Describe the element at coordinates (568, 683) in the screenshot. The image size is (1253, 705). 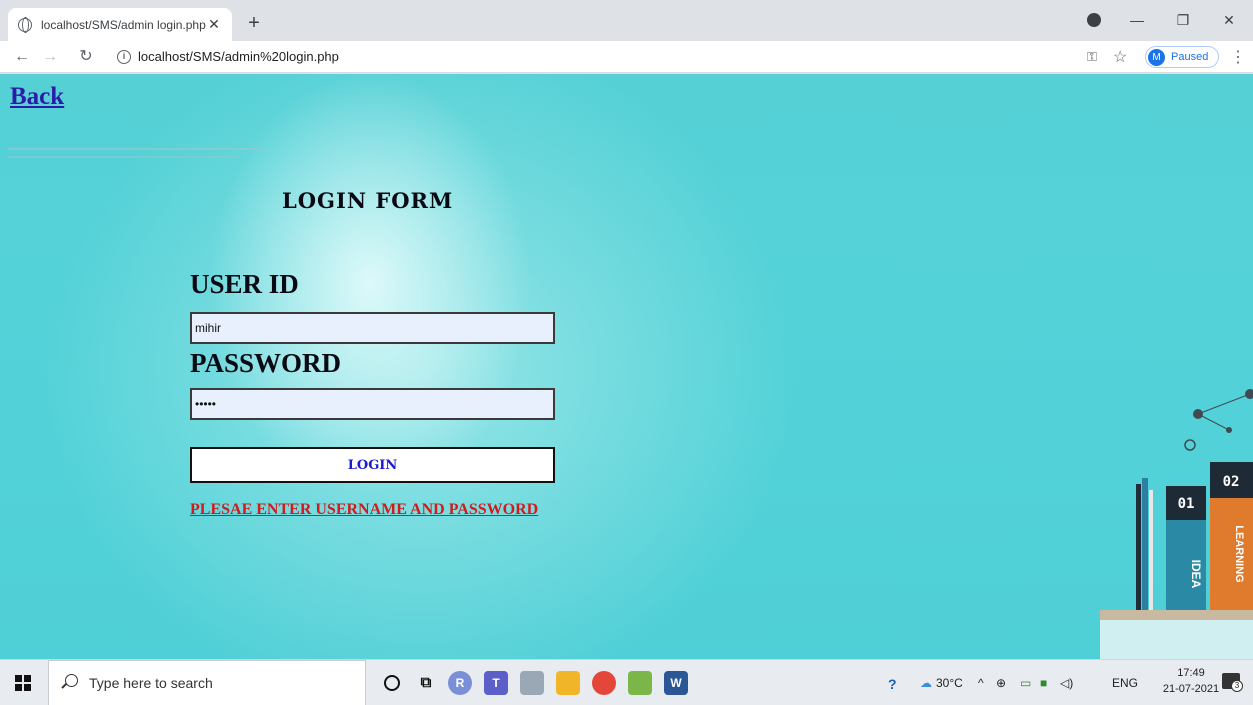
I see `file-explorer-icon` at that location.